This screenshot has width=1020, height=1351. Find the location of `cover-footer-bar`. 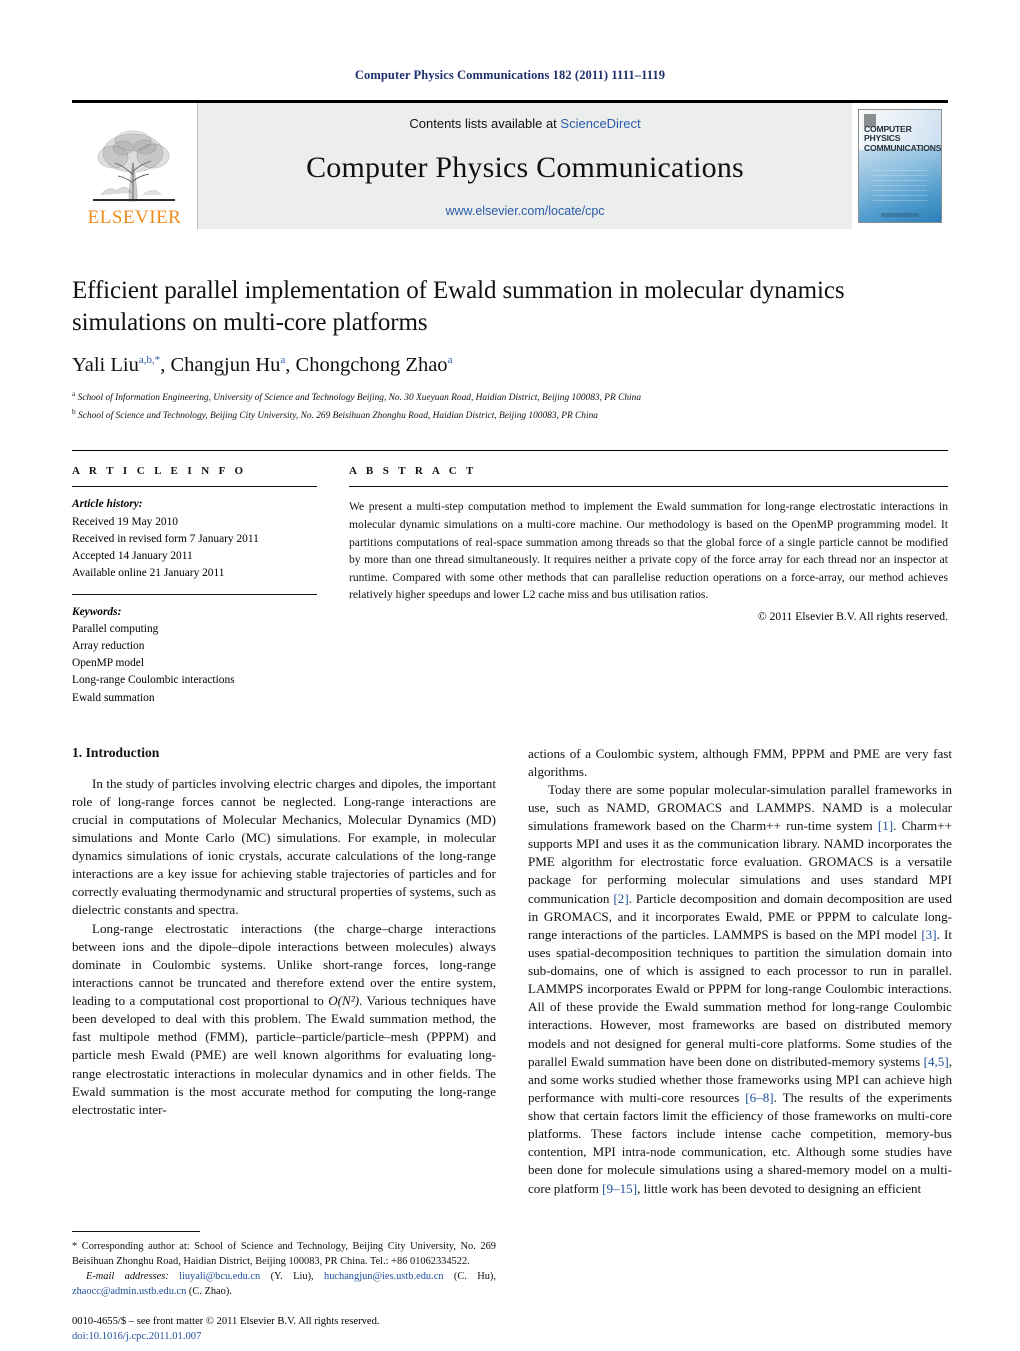

cover-footer-bar is located at coordinates (900, 215).